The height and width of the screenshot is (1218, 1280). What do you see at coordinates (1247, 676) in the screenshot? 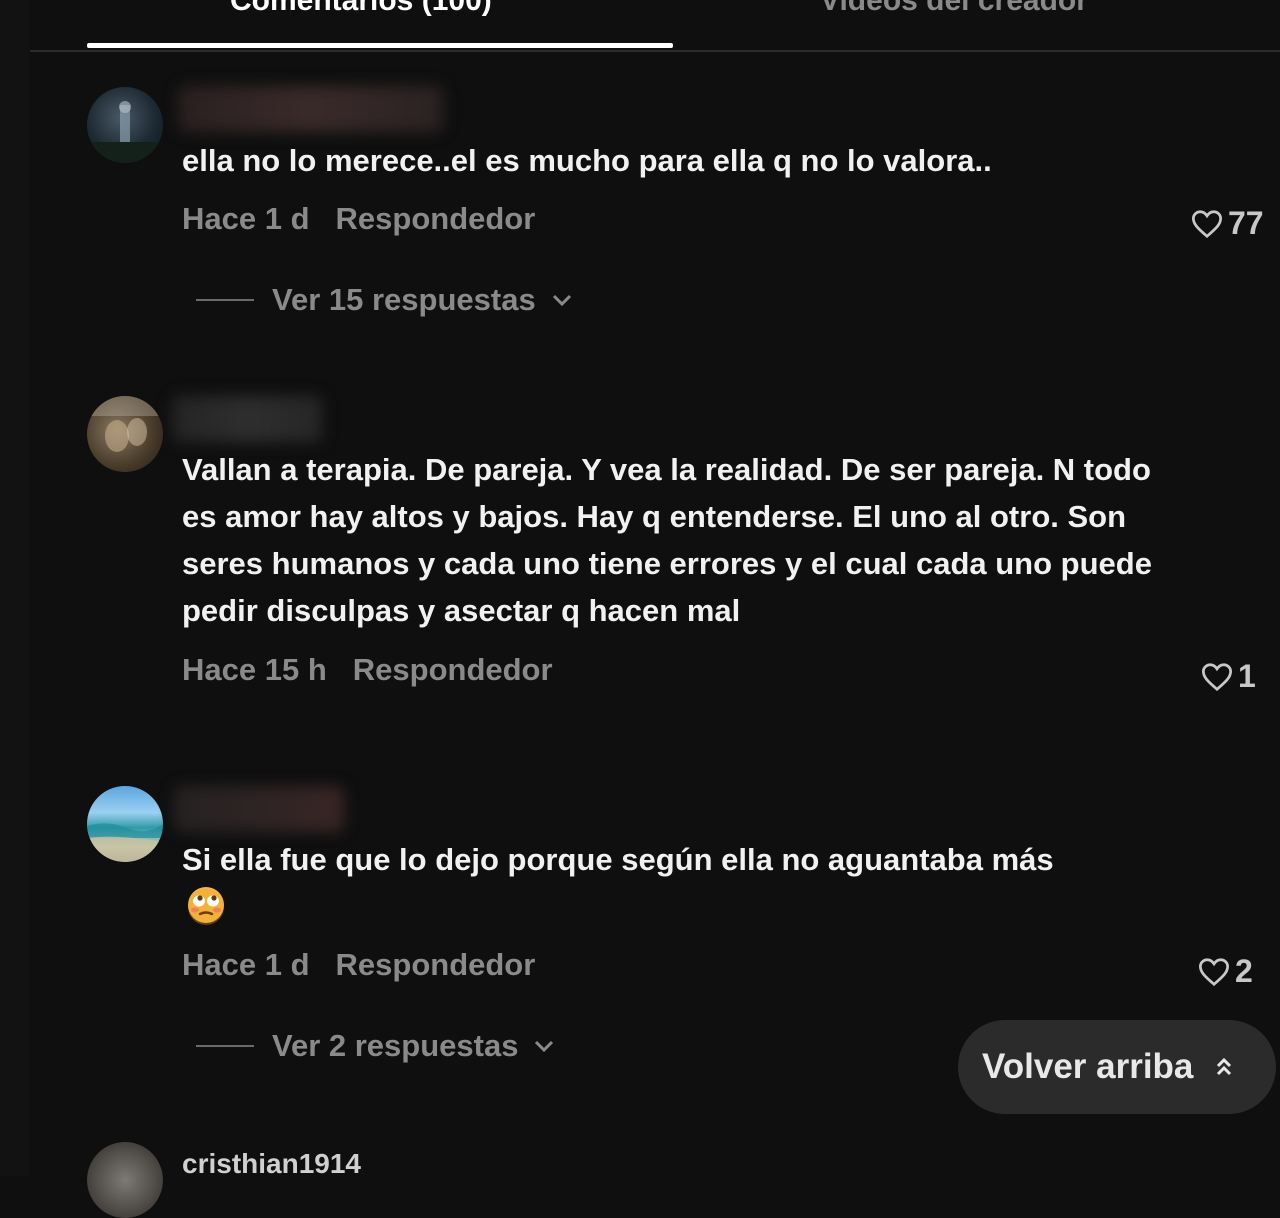
I see `like-count: 1` at bounding box center [1247, 676].